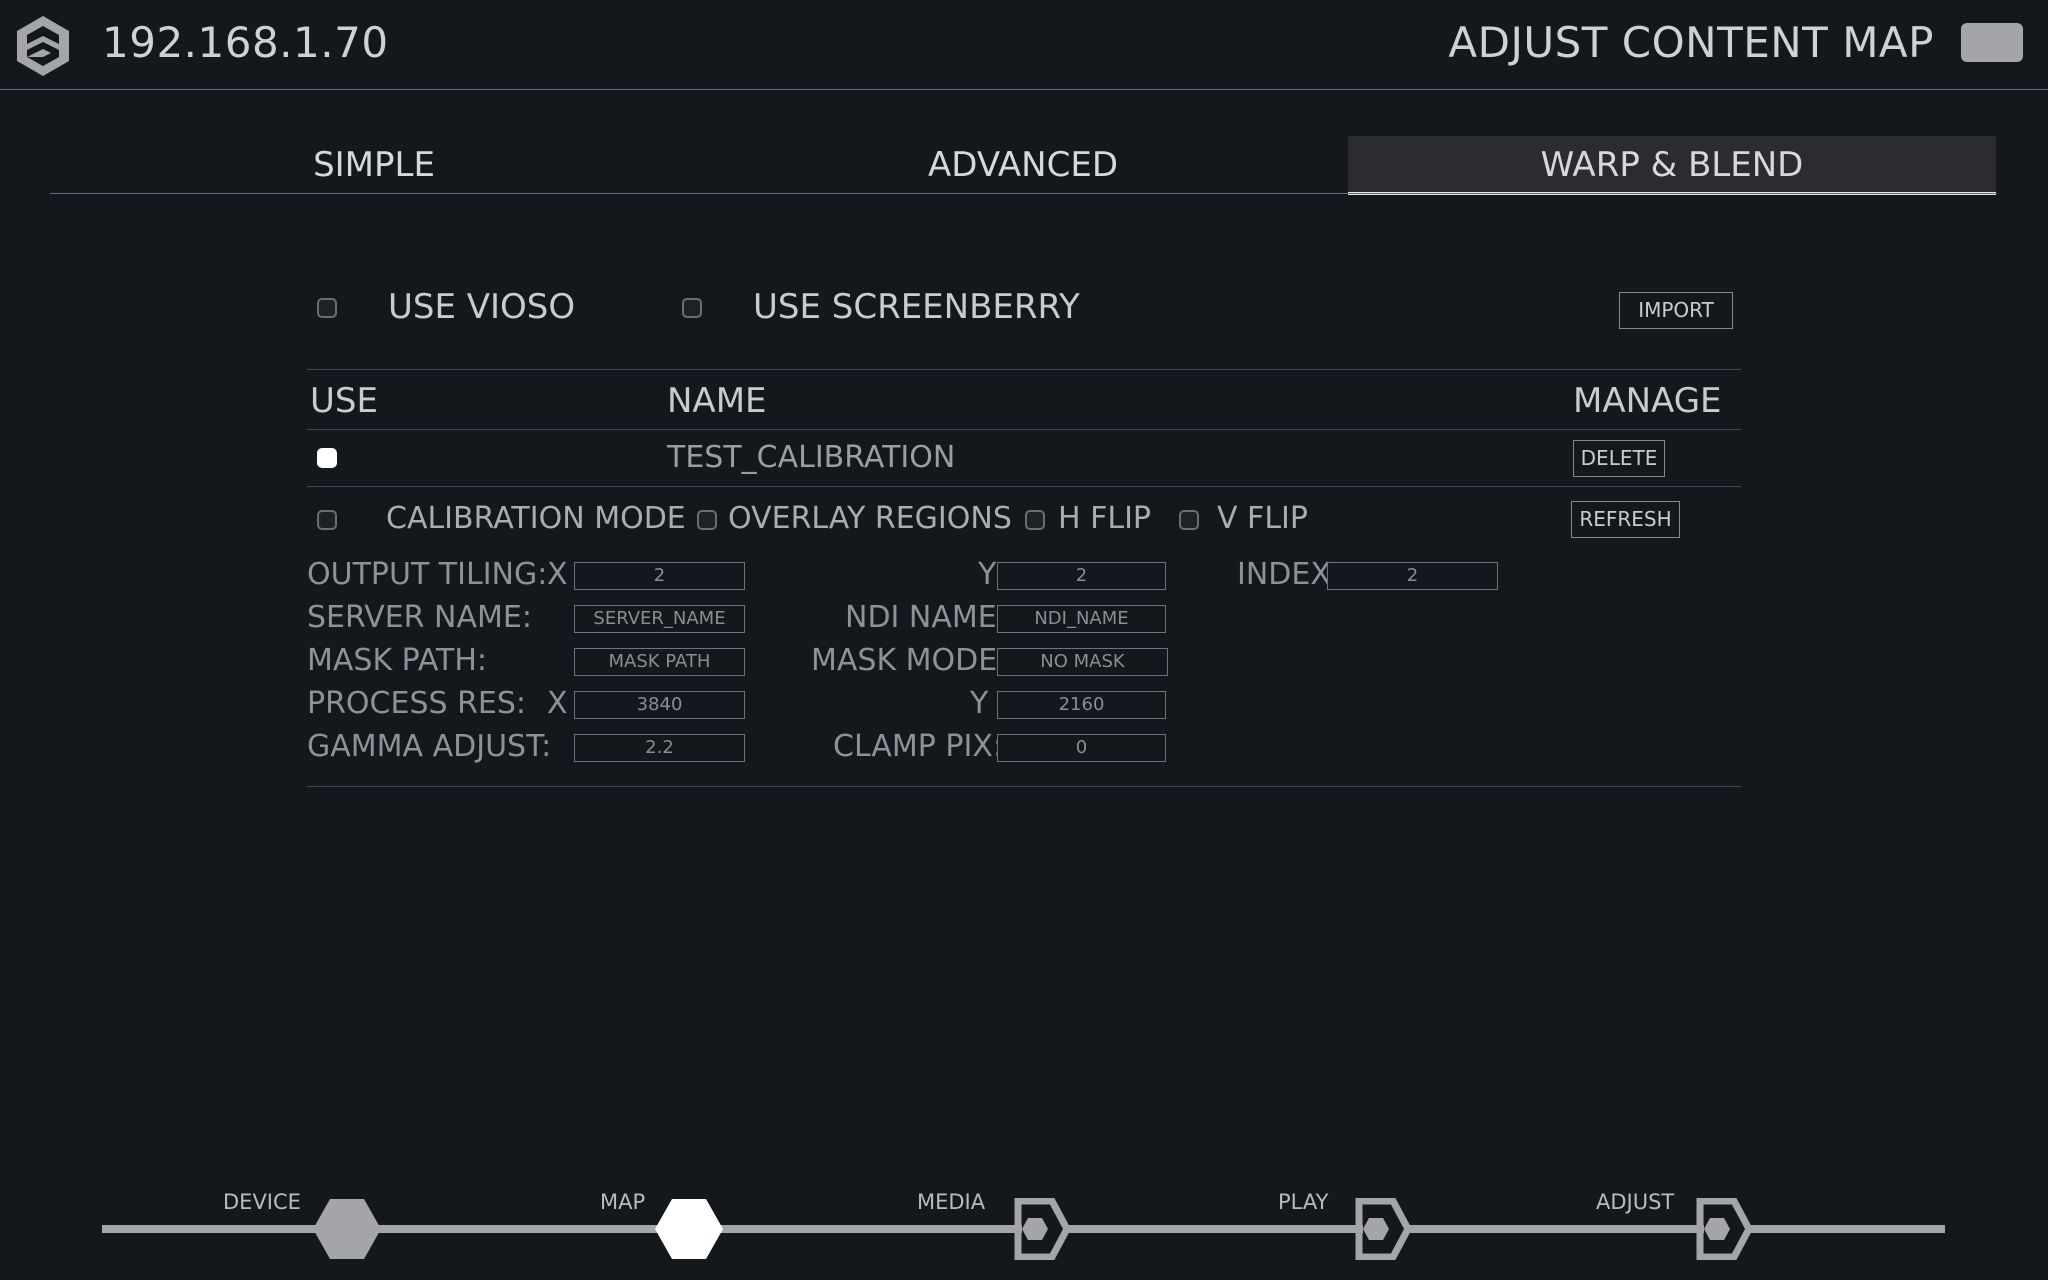 Image resolution: width=2048 pixels, height=1280 pixels. What do you see at coordinates (1081, 748) in the screenshot?
I see `clamp-pix-input: 0` at bounding box center [1081, 748].